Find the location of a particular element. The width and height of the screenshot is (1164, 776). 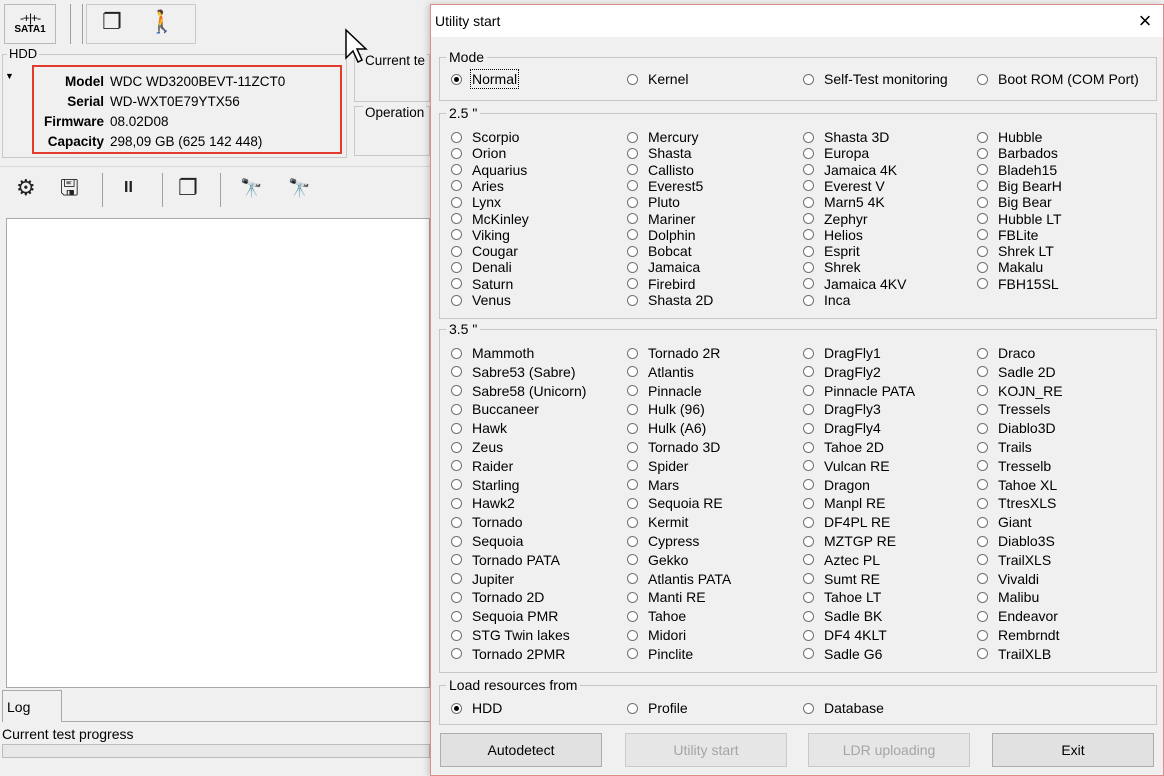

model25-radio-inca: Inca is located at coordinates (826, 300).